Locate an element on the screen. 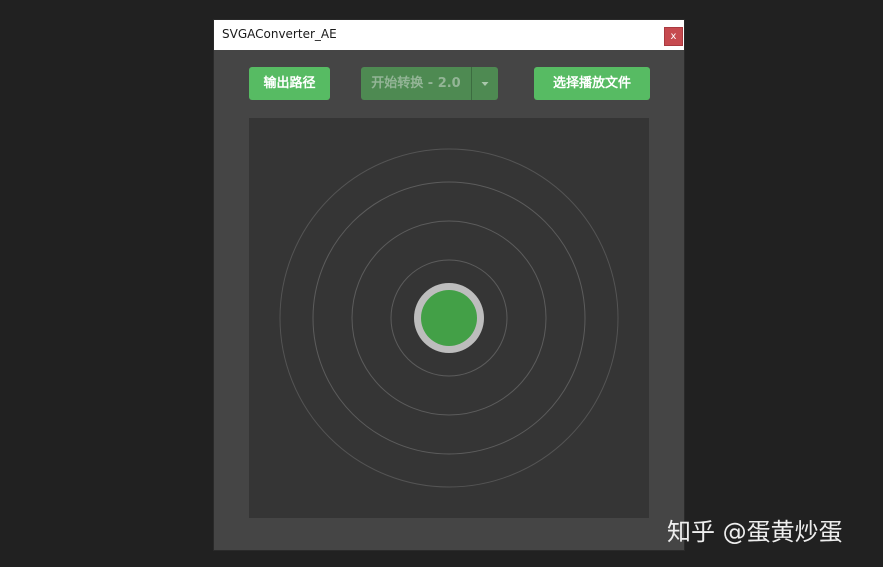 The image size is (883, 567). window-title: SVGAConverter_AE is located at coordinates (279, 34).